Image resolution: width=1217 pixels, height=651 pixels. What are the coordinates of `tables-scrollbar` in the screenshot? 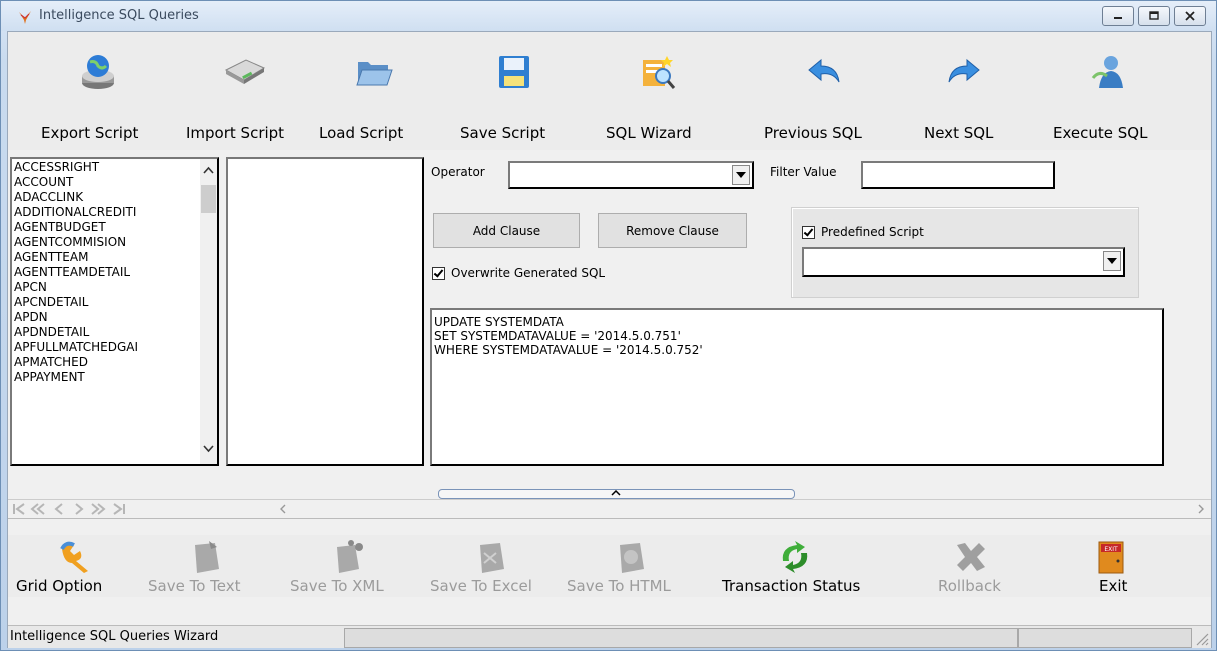 It's located at (208, 311).